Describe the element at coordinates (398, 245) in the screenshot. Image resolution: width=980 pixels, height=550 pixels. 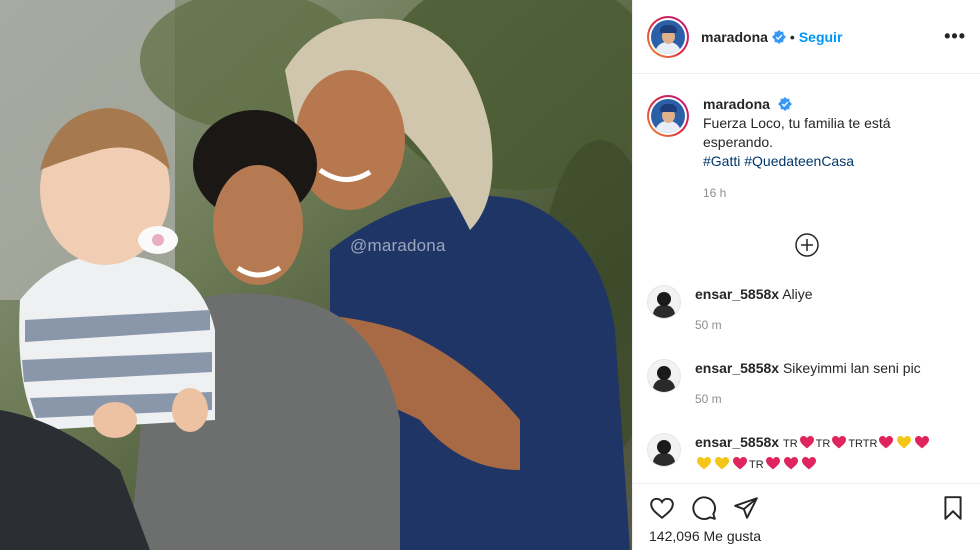
I see `photo-watermark: @maradona` at that location.